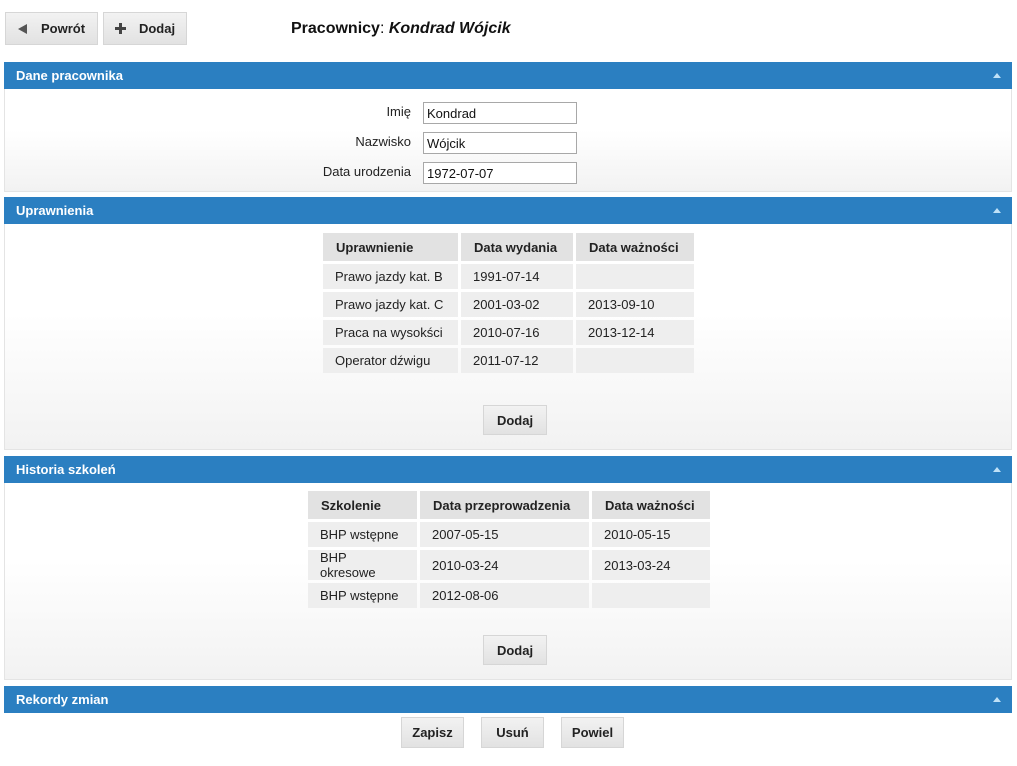 Image resolution: width=1017 pixels, height=766 pixels. Describe the element at coordinates (63, 28) in the screenshot. I see `back-button-label: Powrót` at that location.